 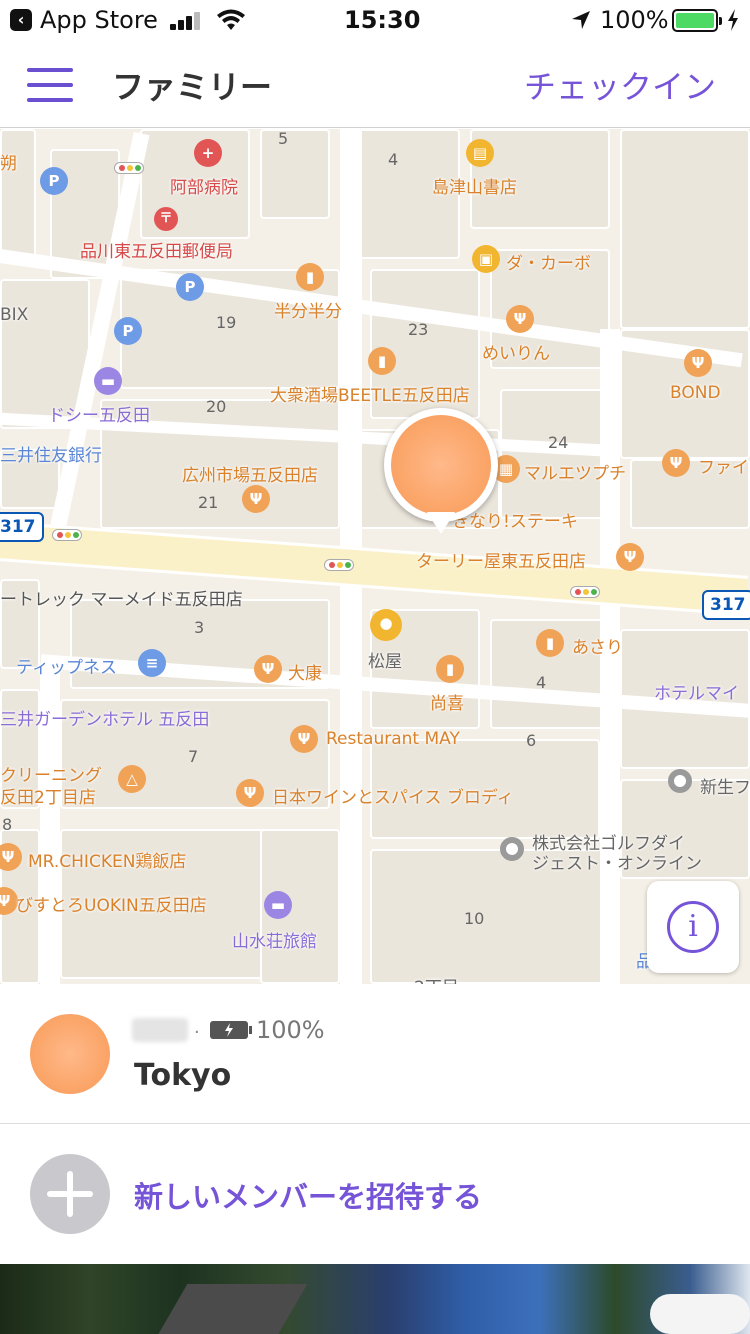 I want to click on member-location: Tokyo, so click(x=183, y=1075).